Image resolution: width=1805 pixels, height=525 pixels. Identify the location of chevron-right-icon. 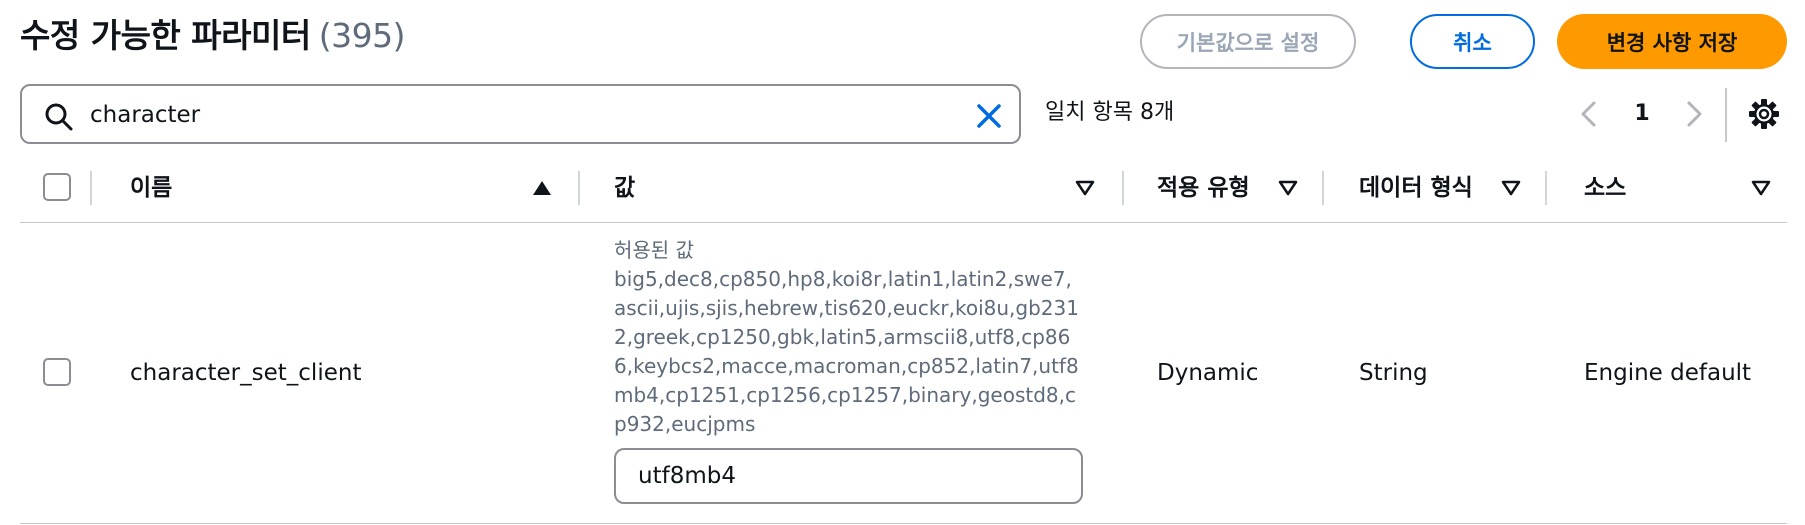
(1694, 114).